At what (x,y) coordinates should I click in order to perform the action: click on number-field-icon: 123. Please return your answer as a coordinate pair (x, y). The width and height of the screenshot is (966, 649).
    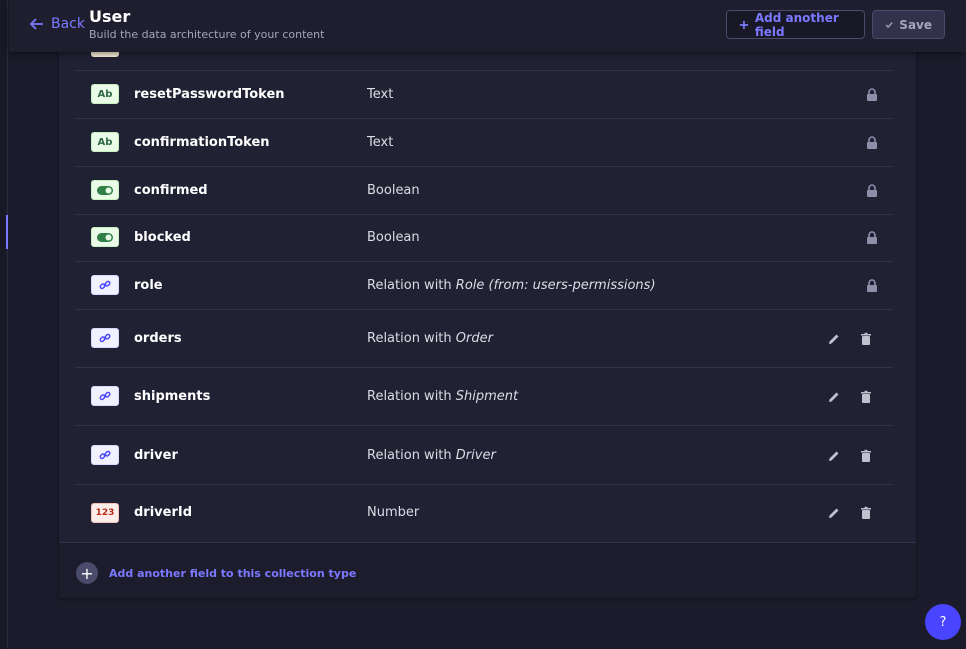
    Looking at the image, I should click on (105, 513).